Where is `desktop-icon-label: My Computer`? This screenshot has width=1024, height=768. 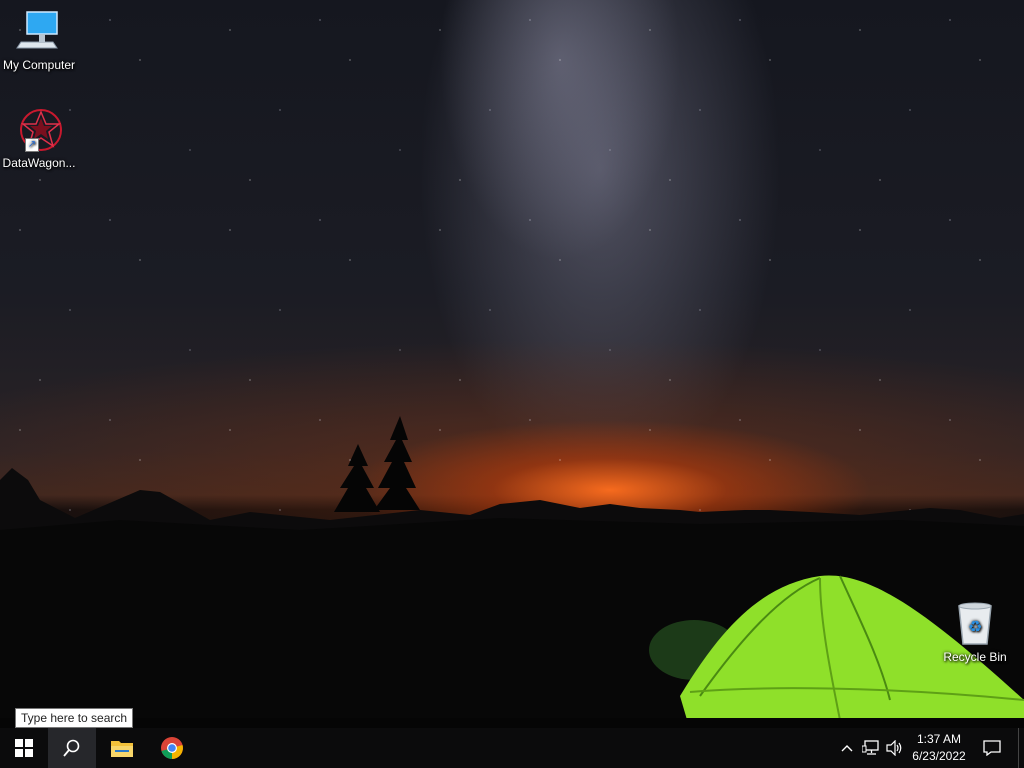
desktop-icon-label: My Computer is located at coordinates (39, 65).